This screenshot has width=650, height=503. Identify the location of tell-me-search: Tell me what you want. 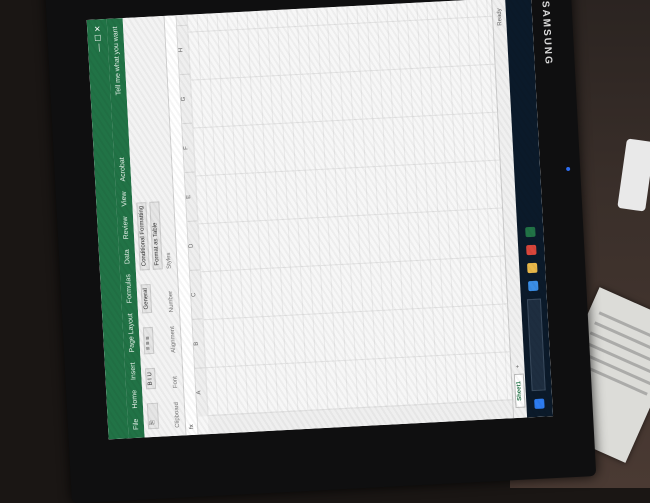
(117, 60).